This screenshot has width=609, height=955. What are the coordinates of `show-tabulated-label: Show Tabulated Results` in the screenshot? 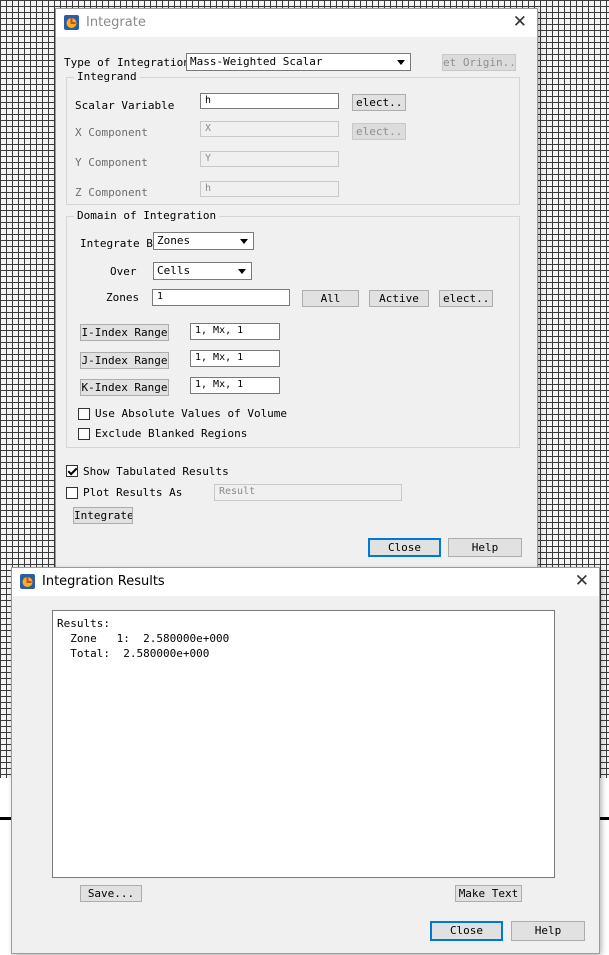 It's located at (156, 471).